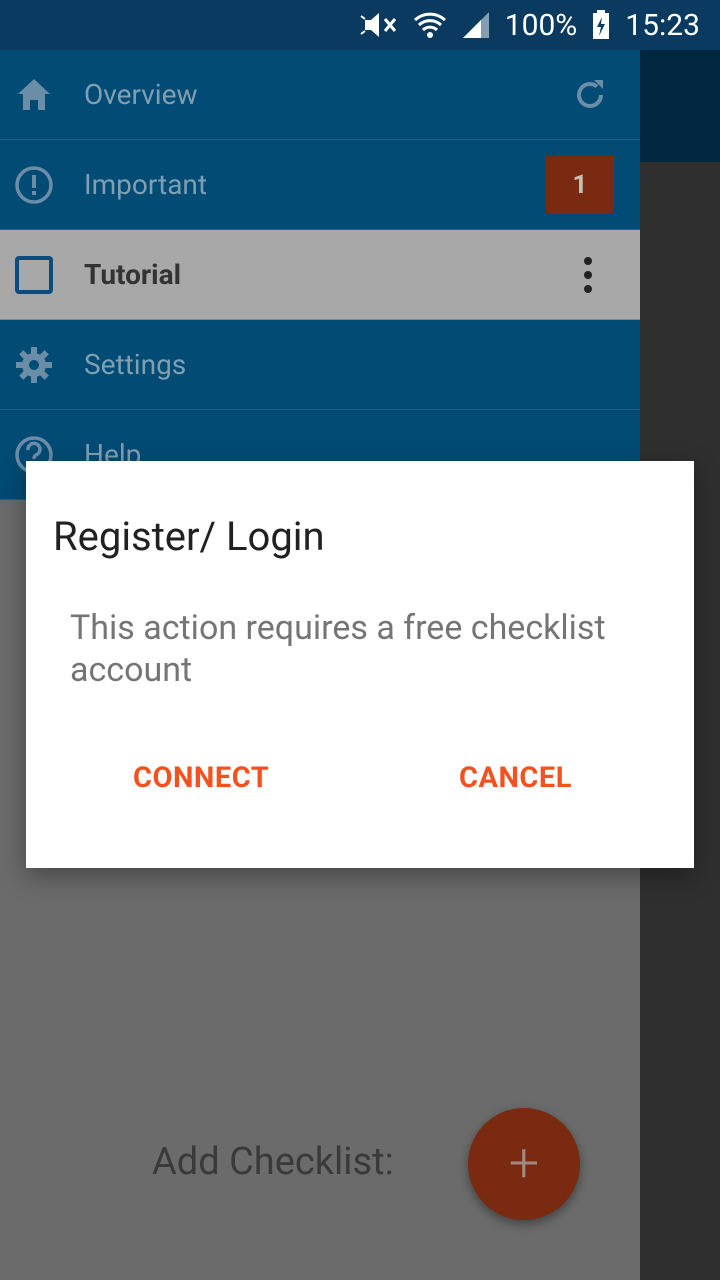 The image size is (720, 1280). I want to click on battery-charging-icon, so click(601, 25).